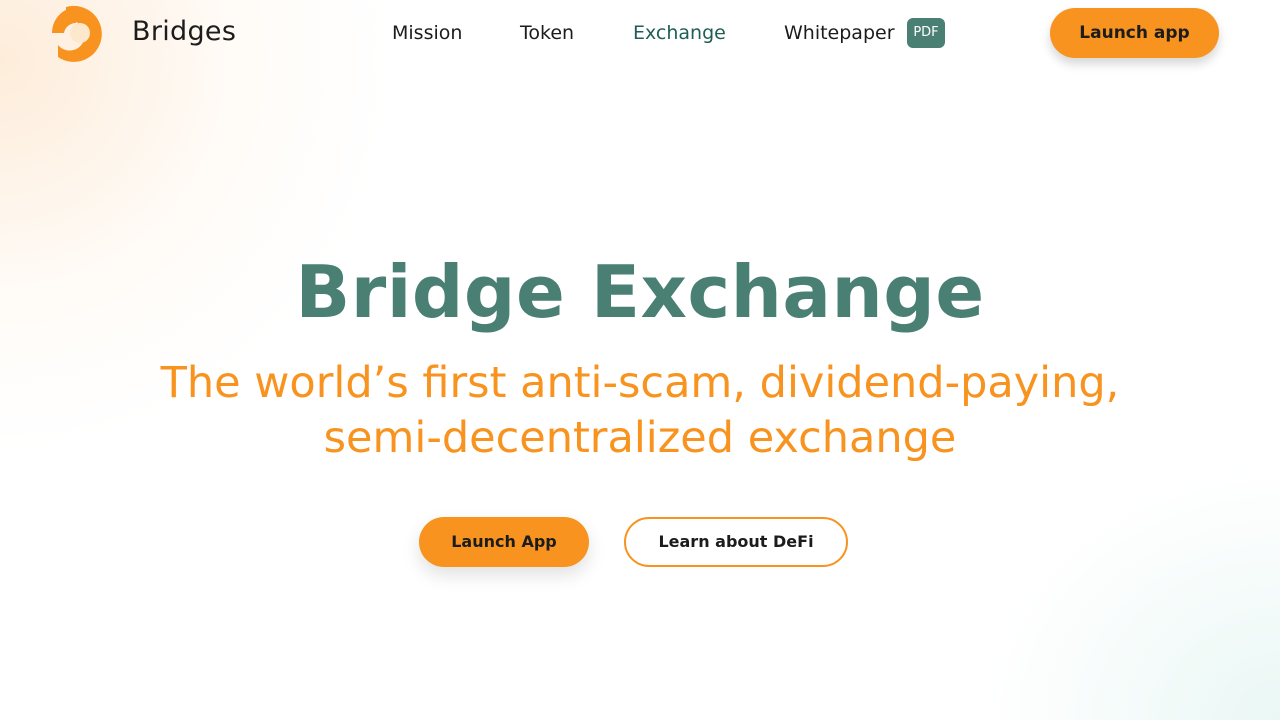 This screenshot has width=1280, height=720. I want to click on nav-link-token: Token, so click(547, 33).